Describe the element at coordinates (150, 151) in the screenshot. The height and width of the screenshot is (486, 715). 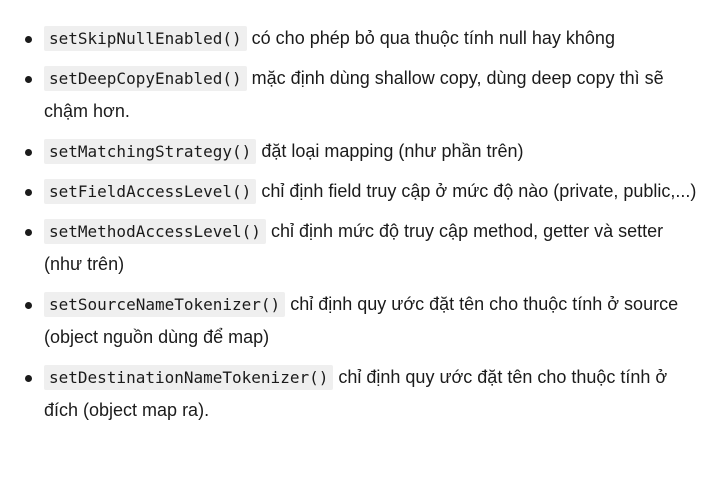
I see `method-code: setMatchingStrategy()` at that location.